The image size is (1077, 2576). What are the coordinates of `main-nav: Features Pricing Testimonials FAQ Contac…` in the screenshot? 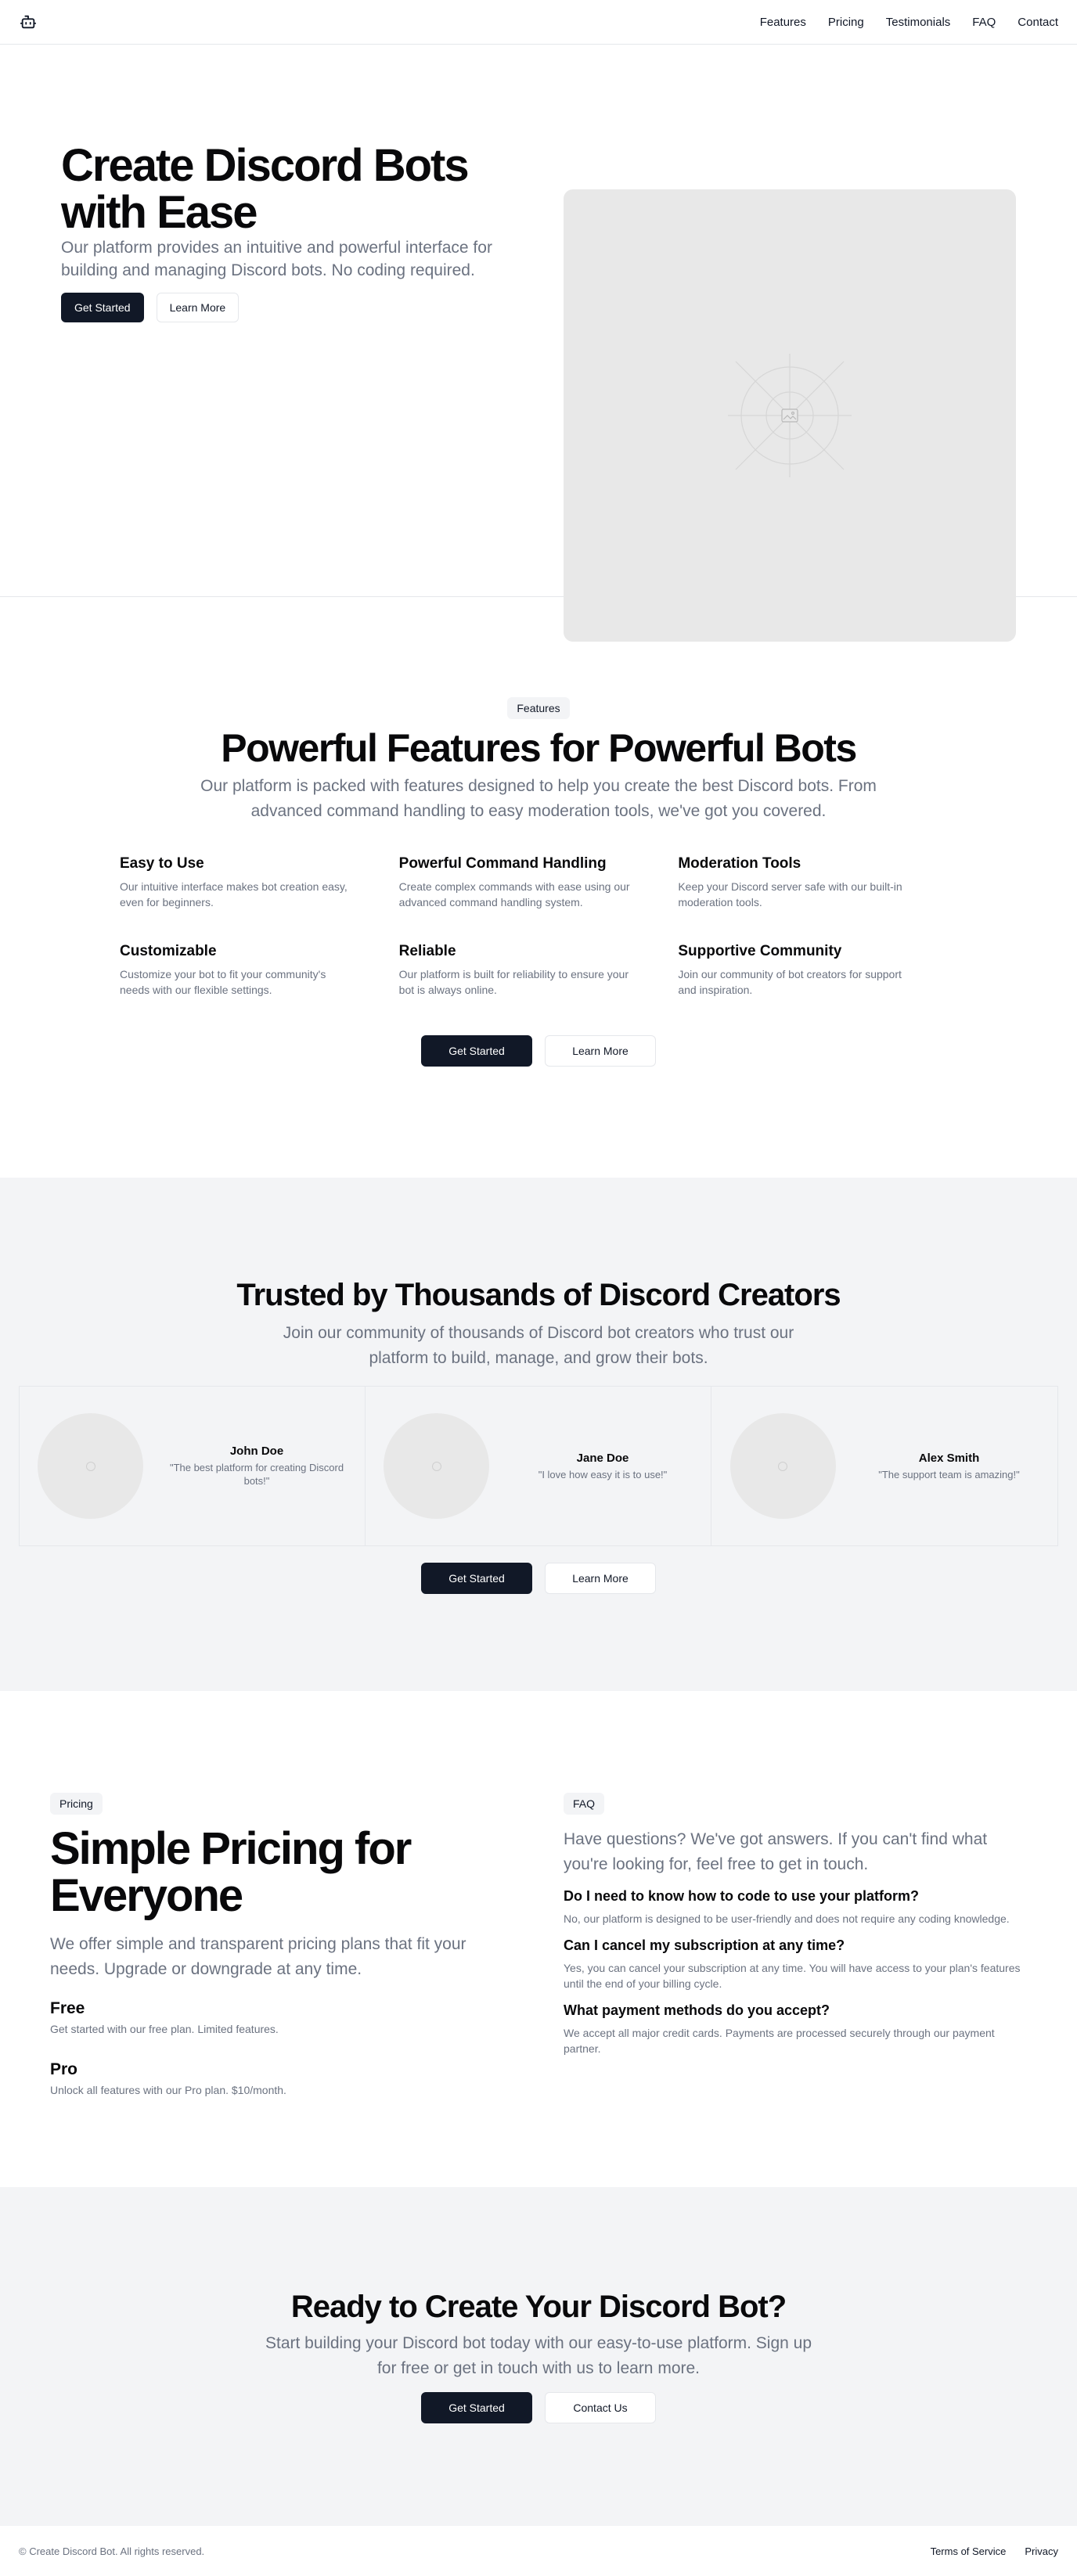 It's located at (909, 22).